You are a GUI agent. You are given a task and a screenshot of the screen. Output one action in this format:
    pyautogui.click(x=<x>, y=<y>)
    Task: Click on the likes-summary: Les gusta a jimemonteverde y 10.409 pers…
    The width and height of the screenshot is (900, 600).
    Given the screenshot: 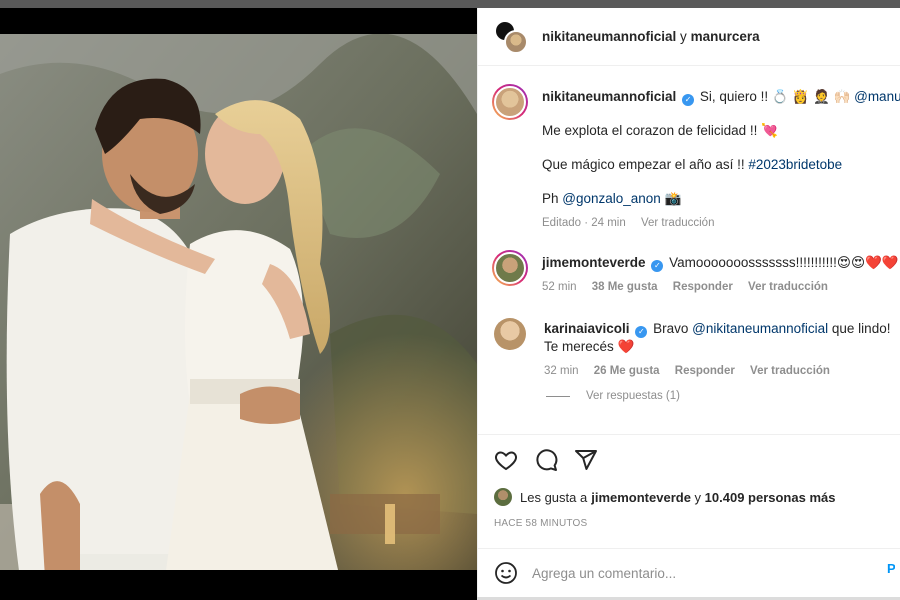 What is the action you would take?
    pyautogui.click(x=664, y=497)
    